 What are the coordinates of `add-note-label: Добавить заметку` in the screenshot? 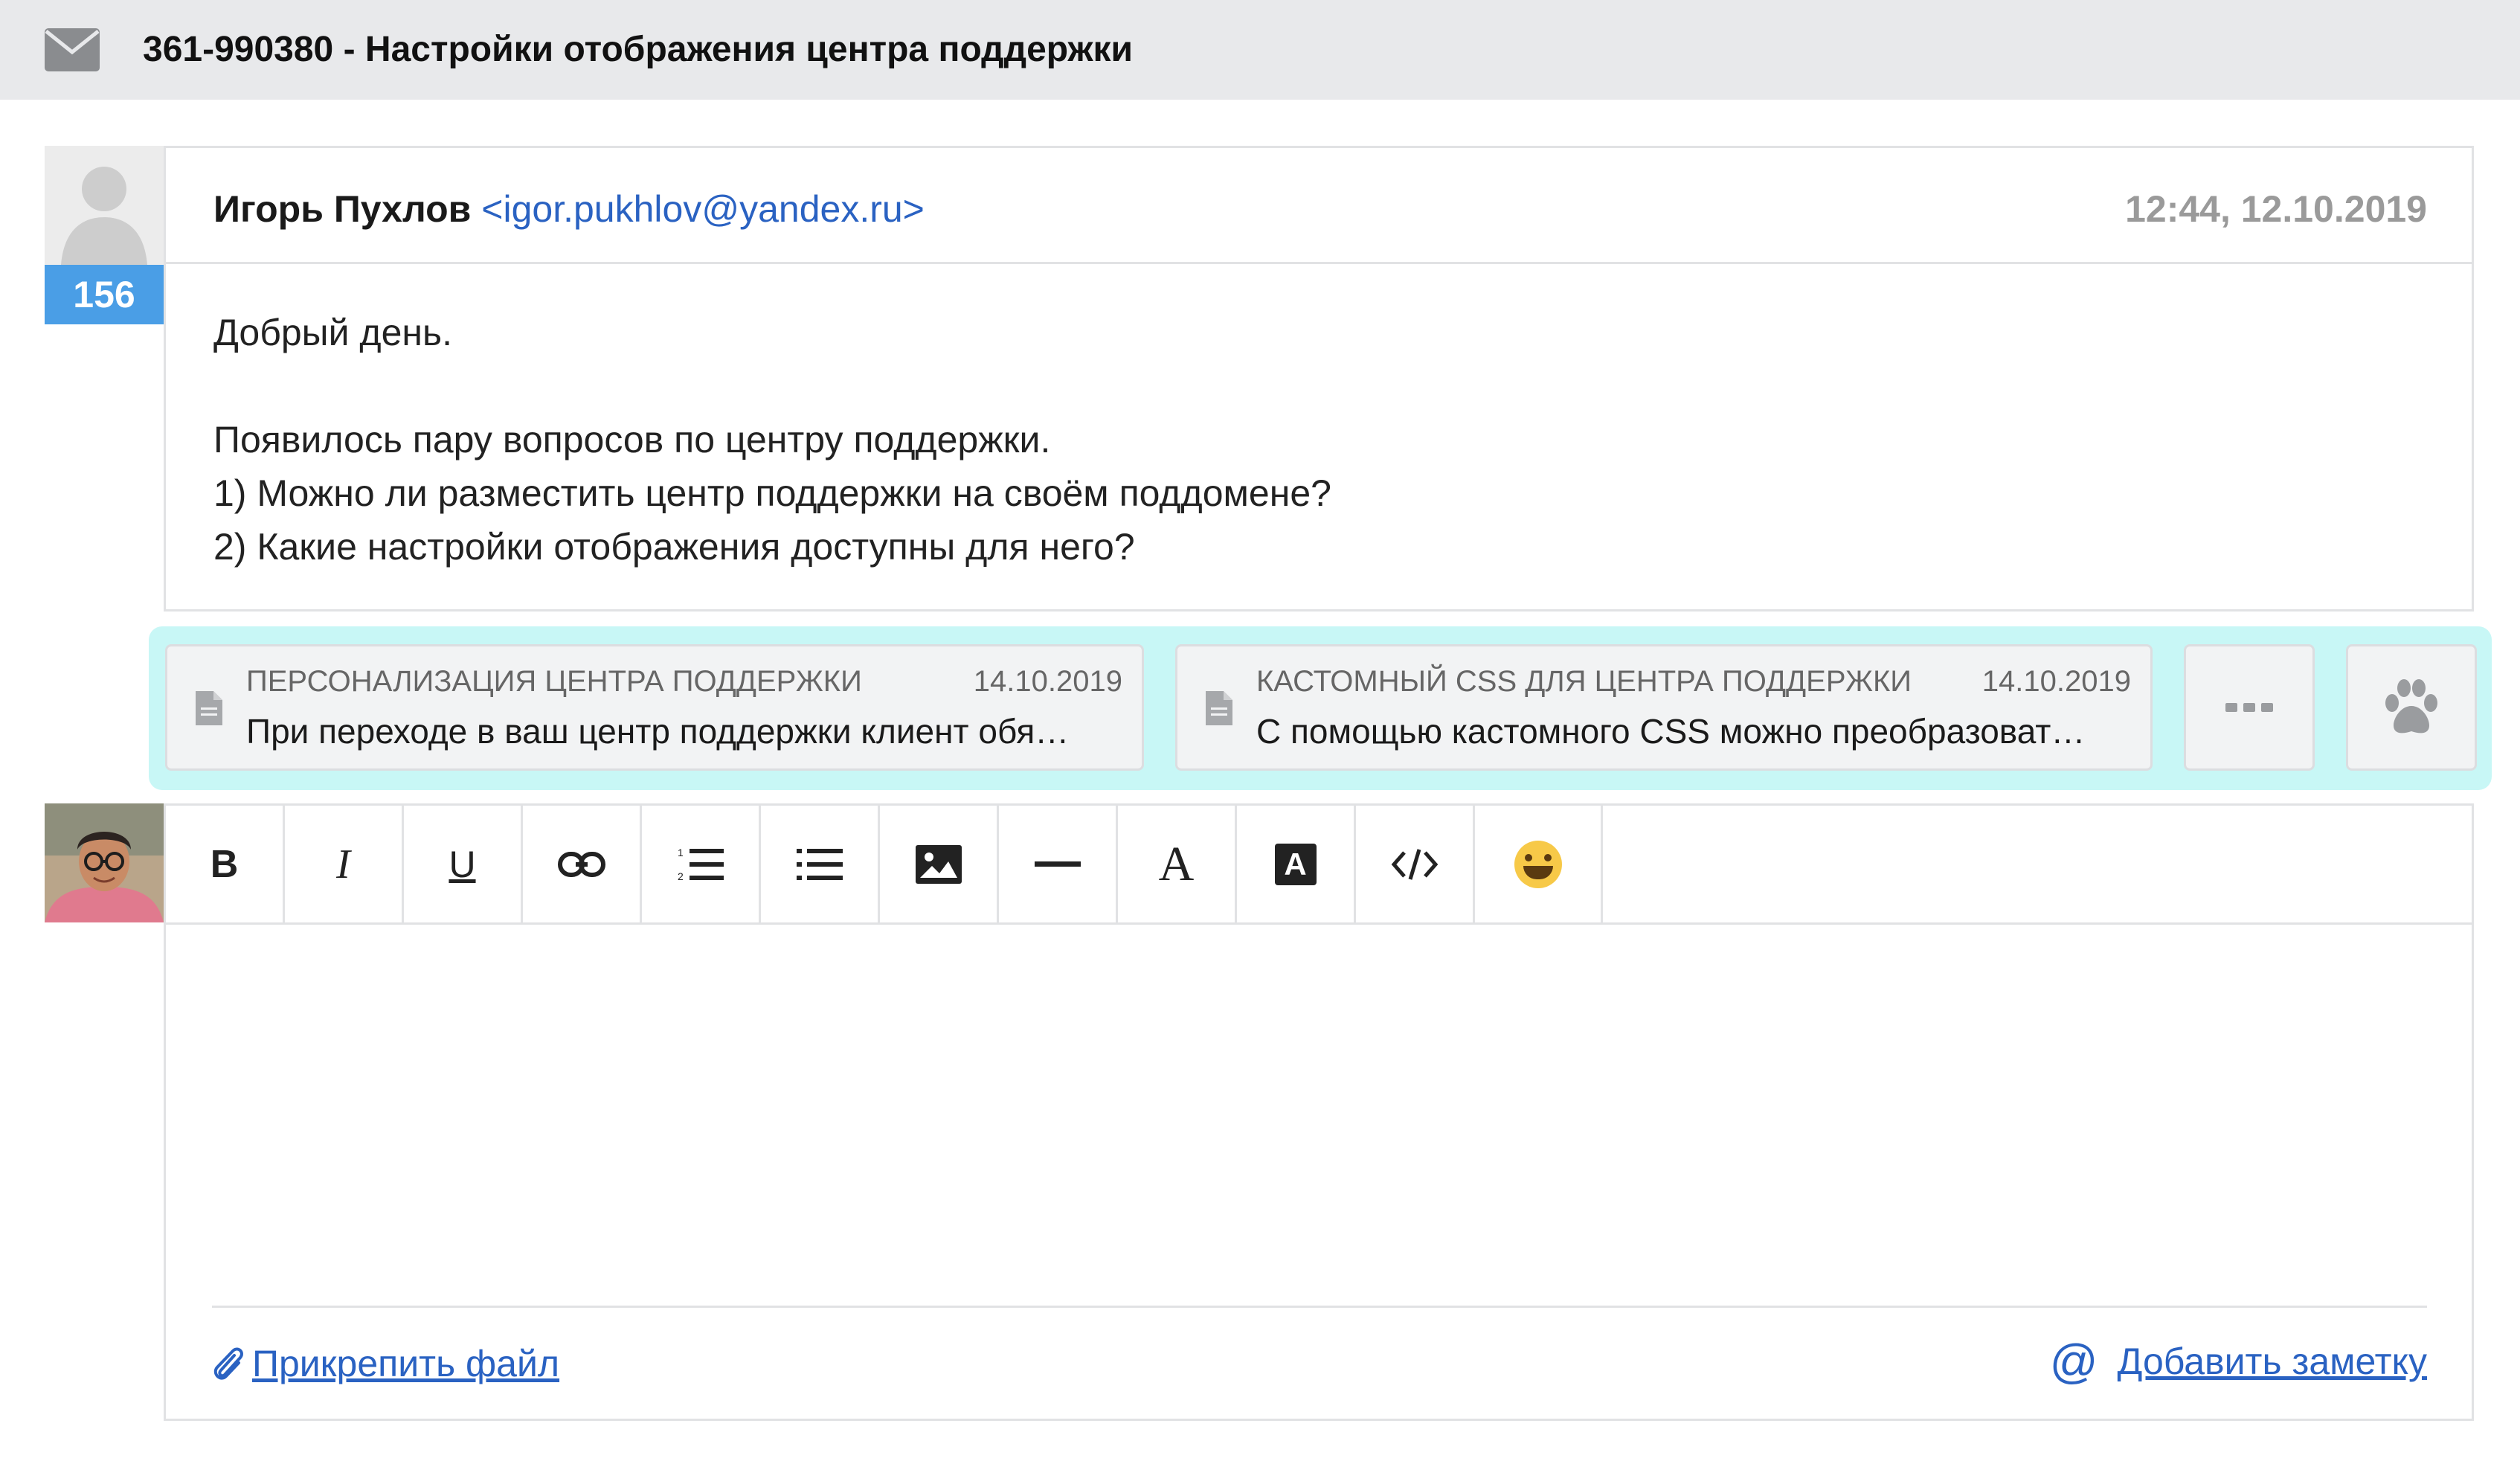 It's located at (2273, 1362).